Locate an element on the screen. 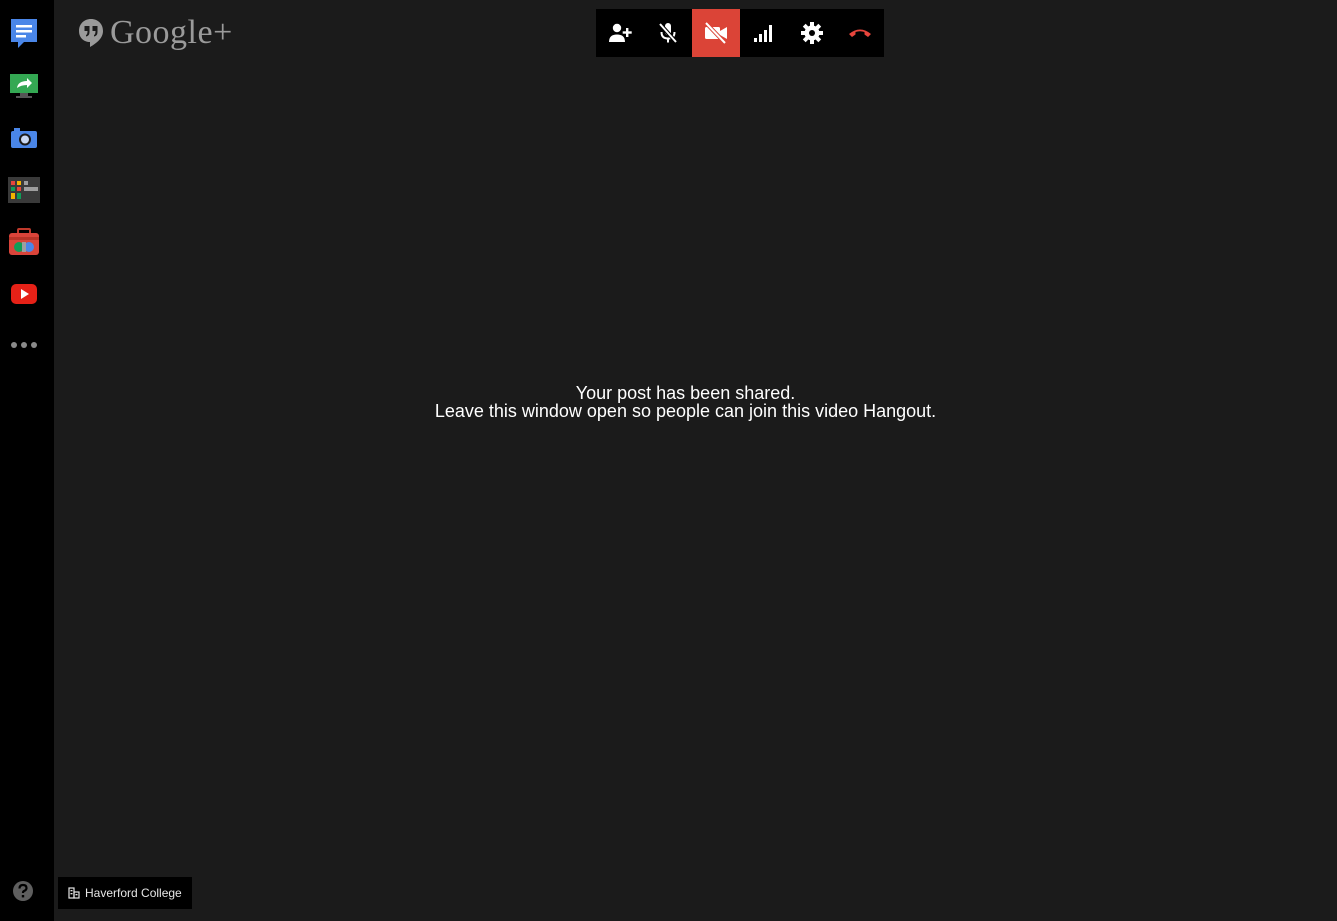  mic-off-icon is located at coordinates (668, 33).